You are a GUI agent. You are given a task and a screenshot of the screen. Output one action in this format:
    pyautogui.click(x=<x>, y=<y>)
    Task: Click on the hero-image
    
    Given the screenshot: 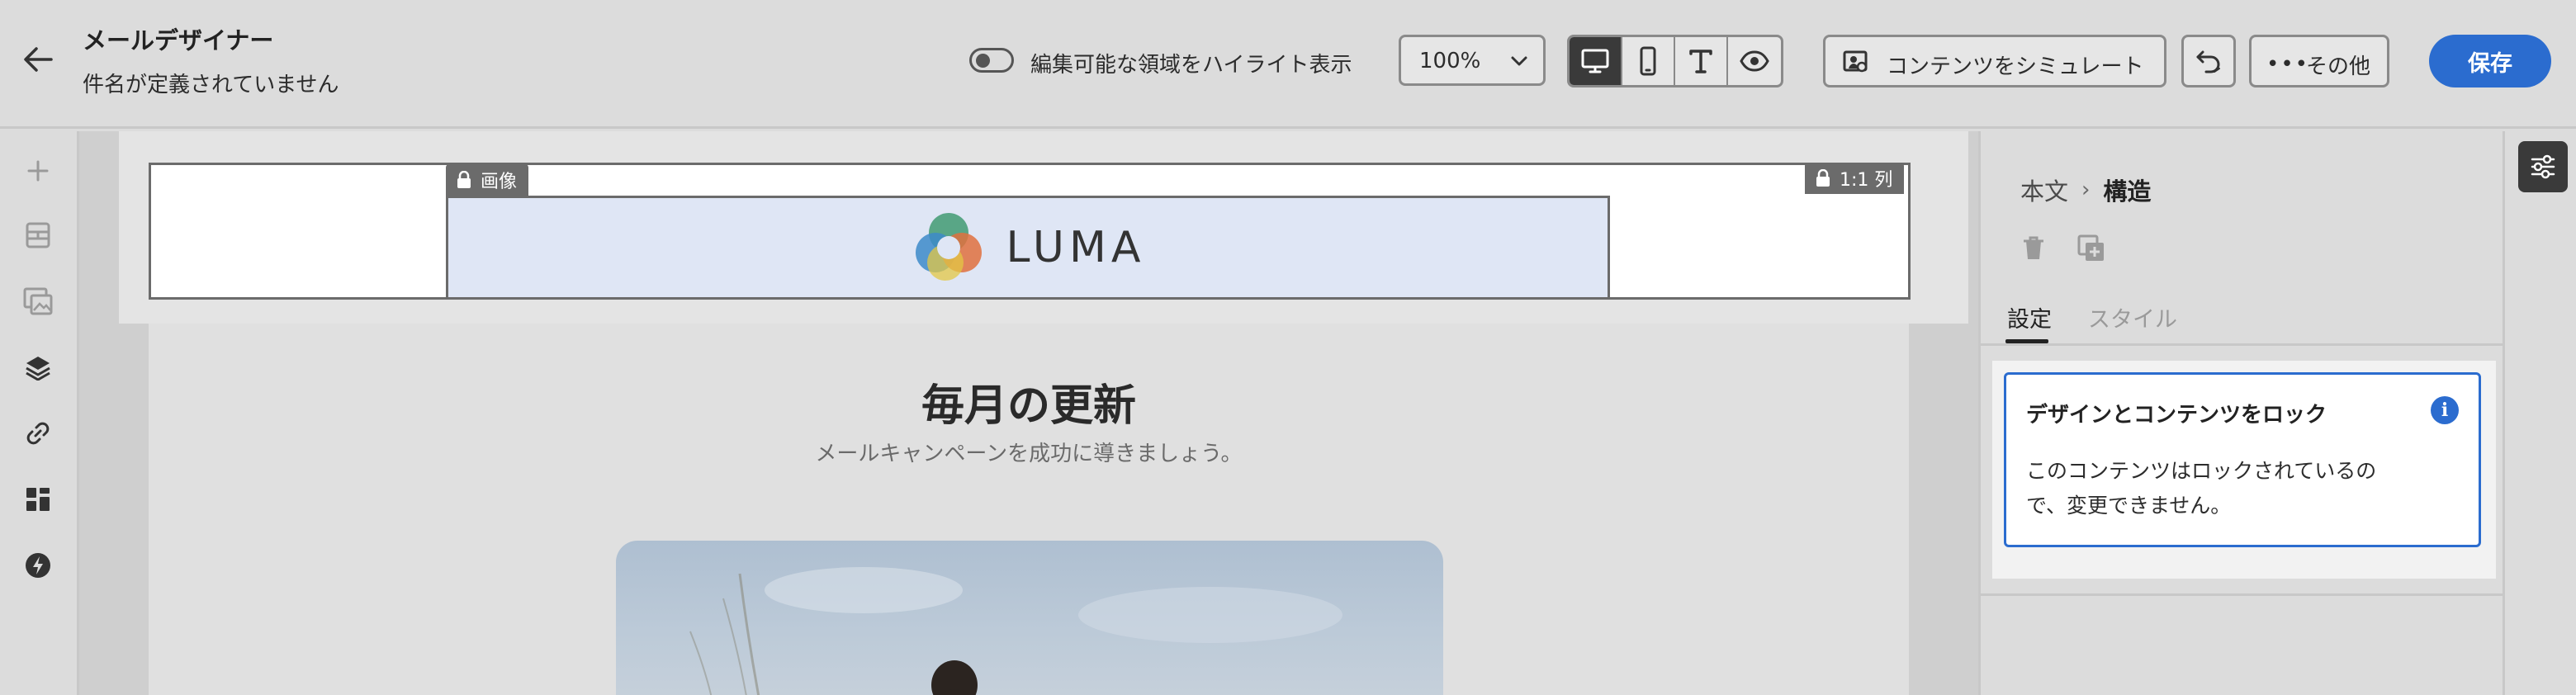 What is the action you would take?
    pyautogui.click(x=1029, y=618)
    